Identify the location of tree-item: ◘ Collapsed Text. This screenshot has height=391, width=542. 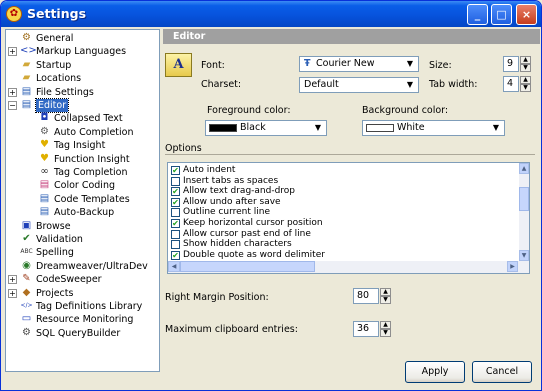
(82, 118).